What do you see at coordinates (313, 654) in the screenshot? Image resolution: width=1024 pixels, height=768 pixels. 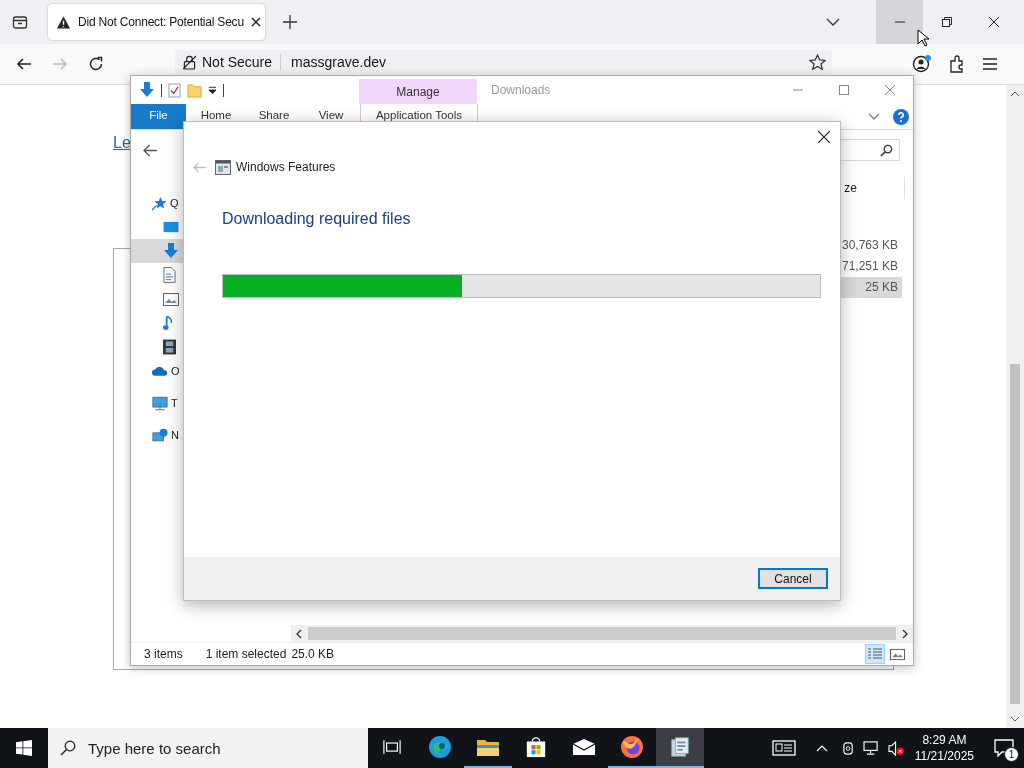 I see `selection-size: 25.0 KB` at bounding box center [313, 654].